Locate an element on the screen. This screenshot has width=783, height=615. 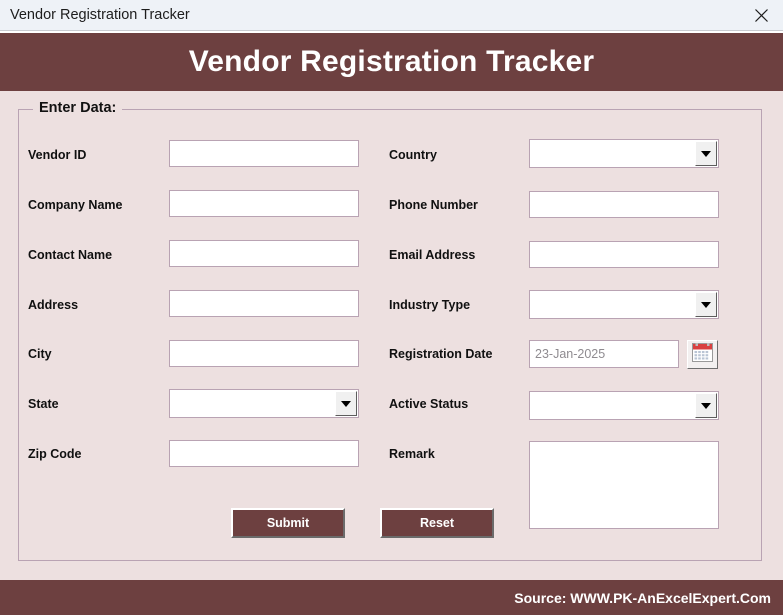
label-active-status: Active Status is located at coordinates (429, 404).